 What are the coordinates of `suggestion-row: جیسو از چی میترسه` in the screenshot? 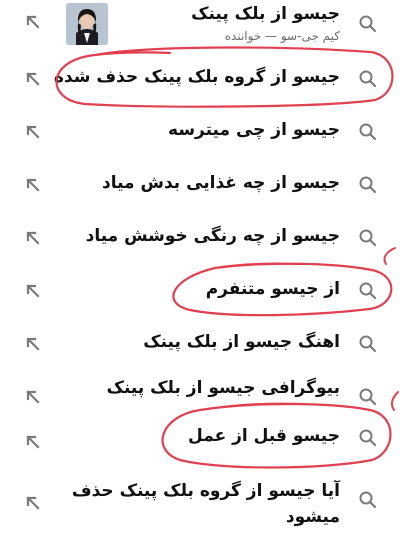 It's located at (200, 131).